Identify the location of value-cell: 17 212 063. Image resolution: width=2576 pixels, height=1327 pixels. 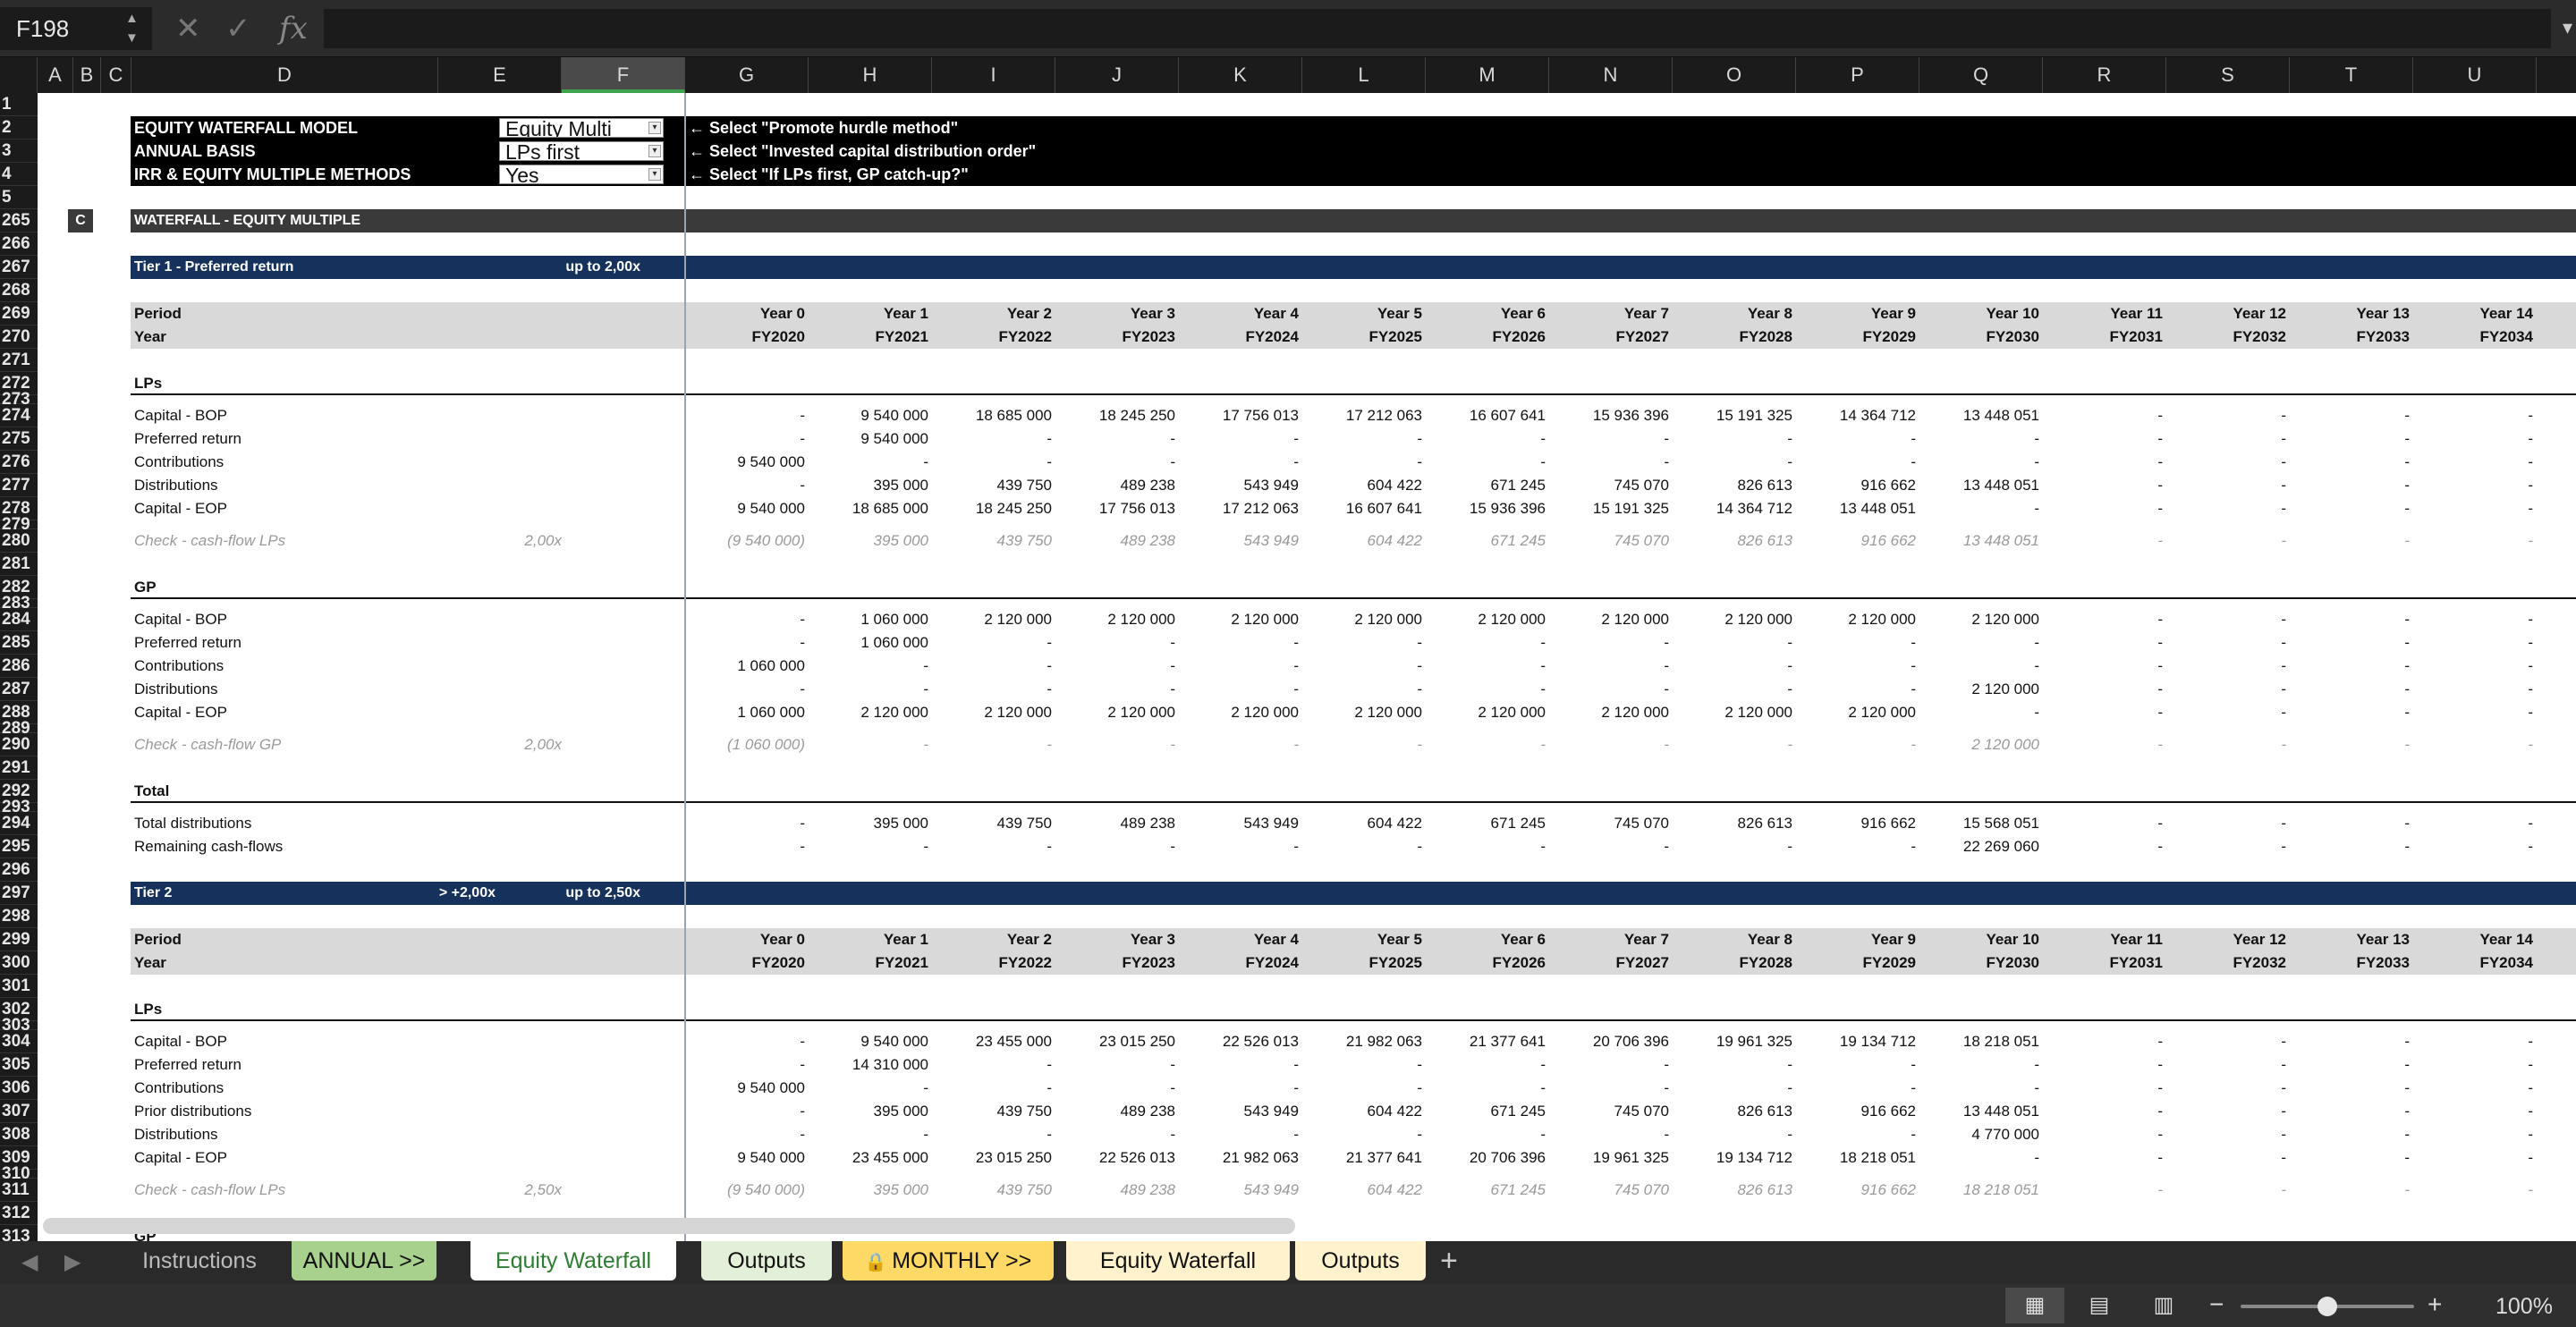
(1237, 509).